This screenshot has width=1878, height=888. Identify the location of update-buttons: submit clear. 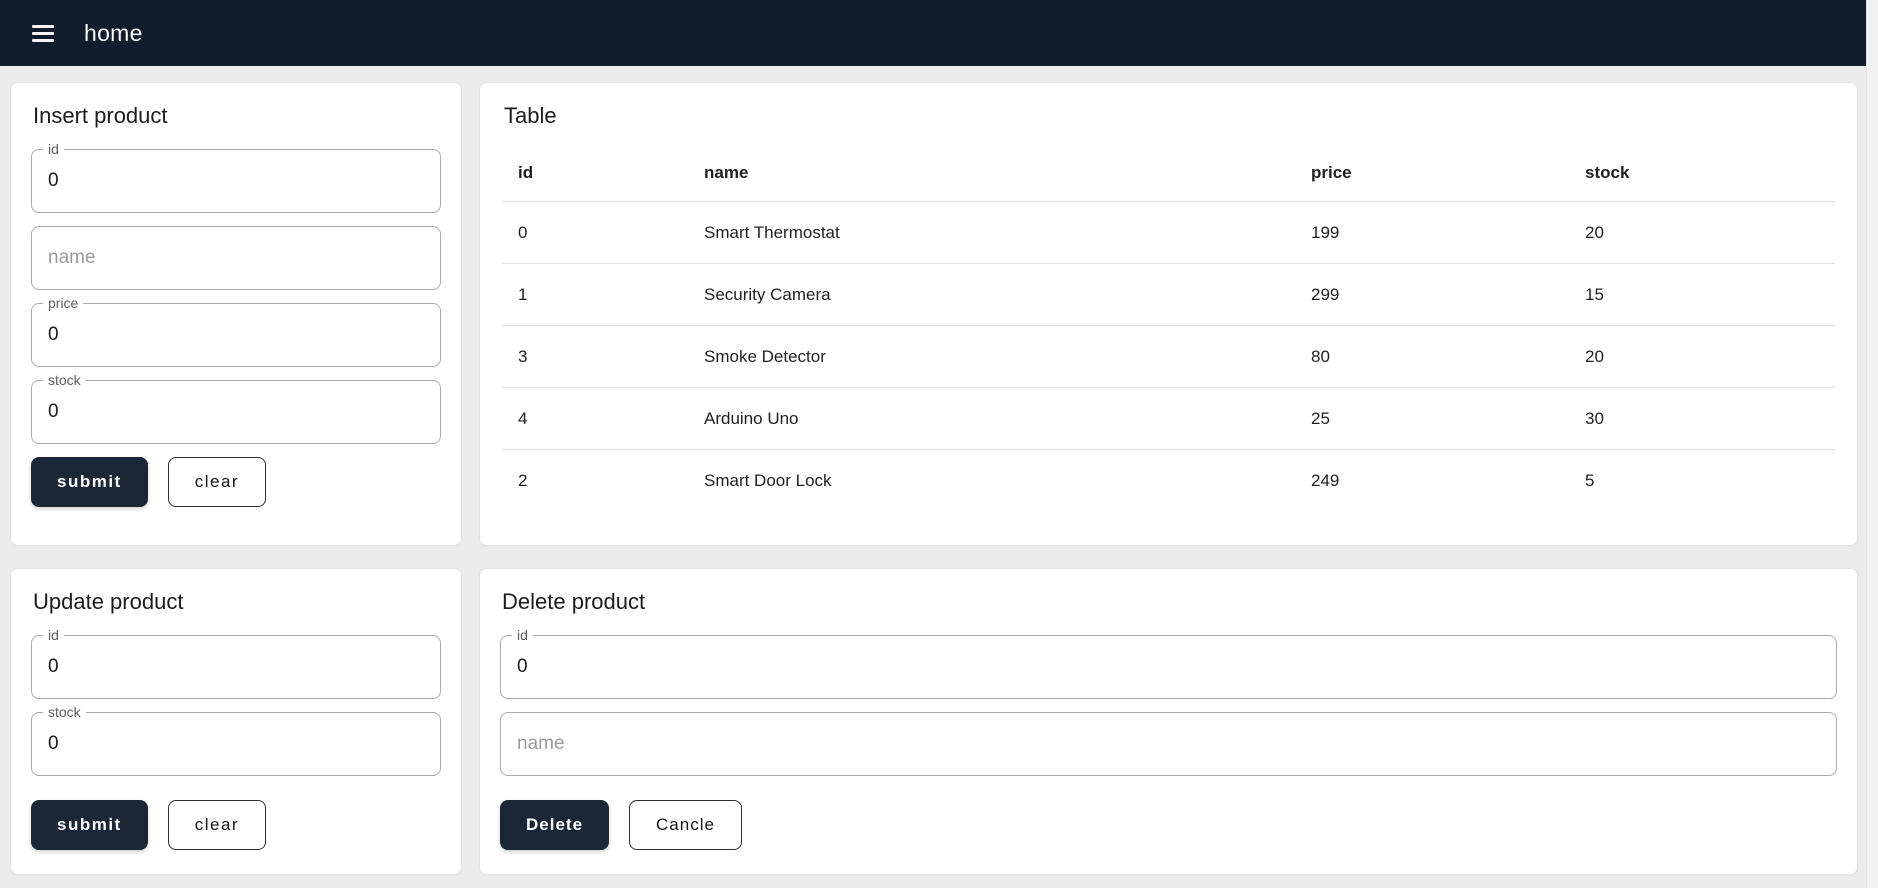
(236, 825).